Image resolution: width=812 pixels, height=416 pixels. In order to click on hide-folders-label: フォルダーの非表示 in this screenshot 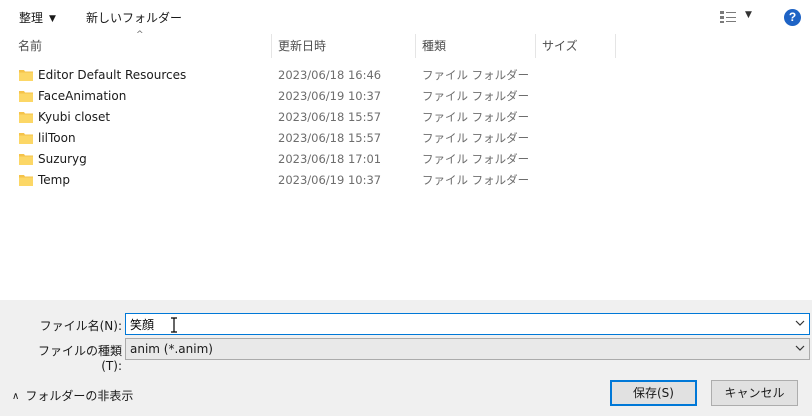, I will do `click(79, 396)`.